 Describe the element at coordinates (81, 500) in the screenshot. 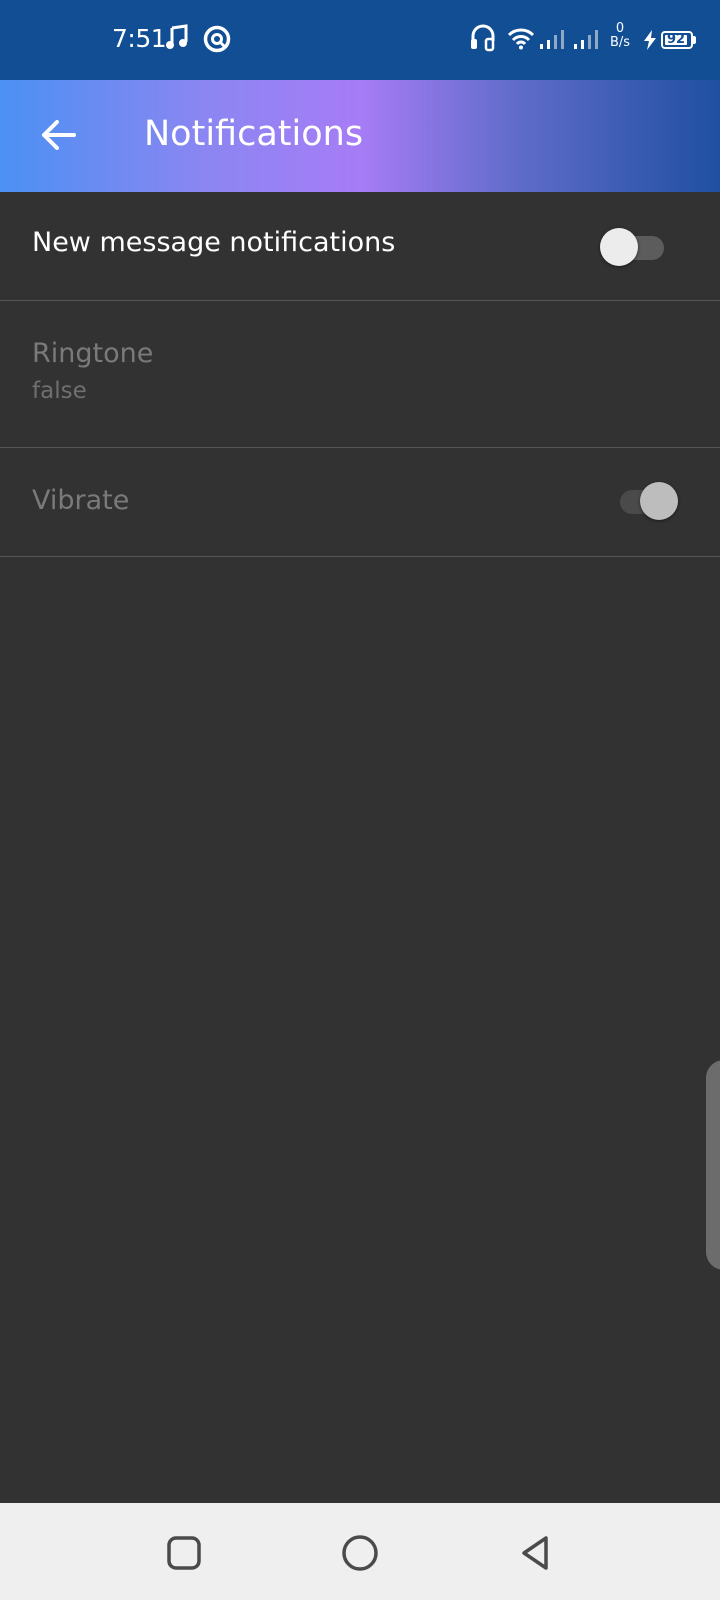

I see `pref-title: Vibrate` at that location.